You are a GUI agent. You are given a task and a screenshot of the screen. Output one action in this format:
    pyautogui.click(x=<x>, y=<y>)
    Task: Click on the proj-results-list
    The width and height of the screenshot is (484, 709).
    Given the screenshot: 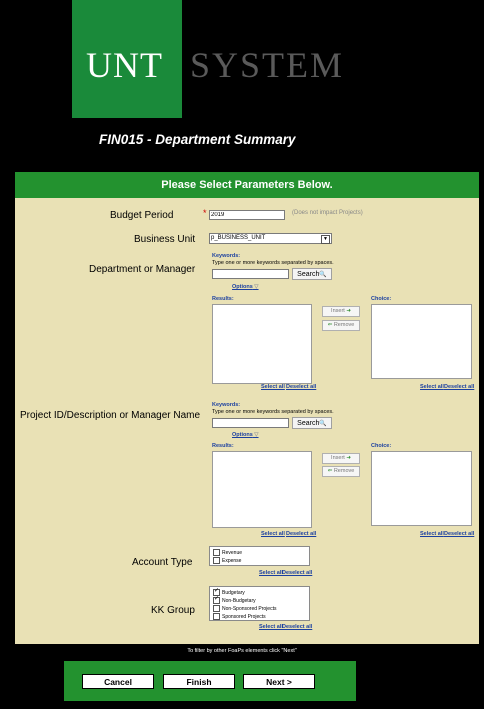 What is the action you would take?
    pyautogui.click(x=262, y=489)
    